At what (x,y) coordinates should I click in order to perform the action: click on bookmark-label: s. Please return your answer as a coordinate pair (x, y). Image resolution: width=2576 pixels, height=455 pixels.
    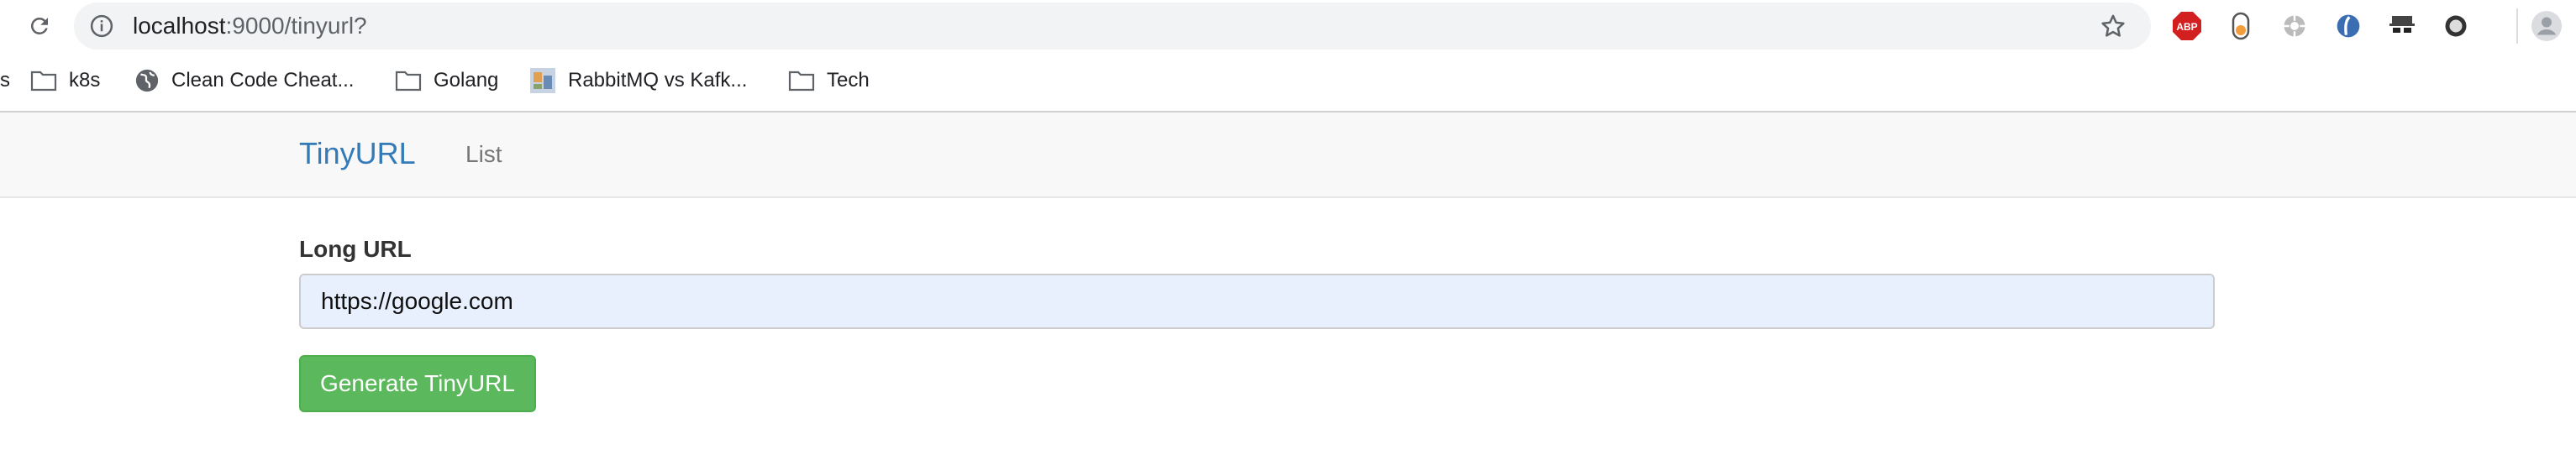
    Looking at the image, I should click on (5, 80).